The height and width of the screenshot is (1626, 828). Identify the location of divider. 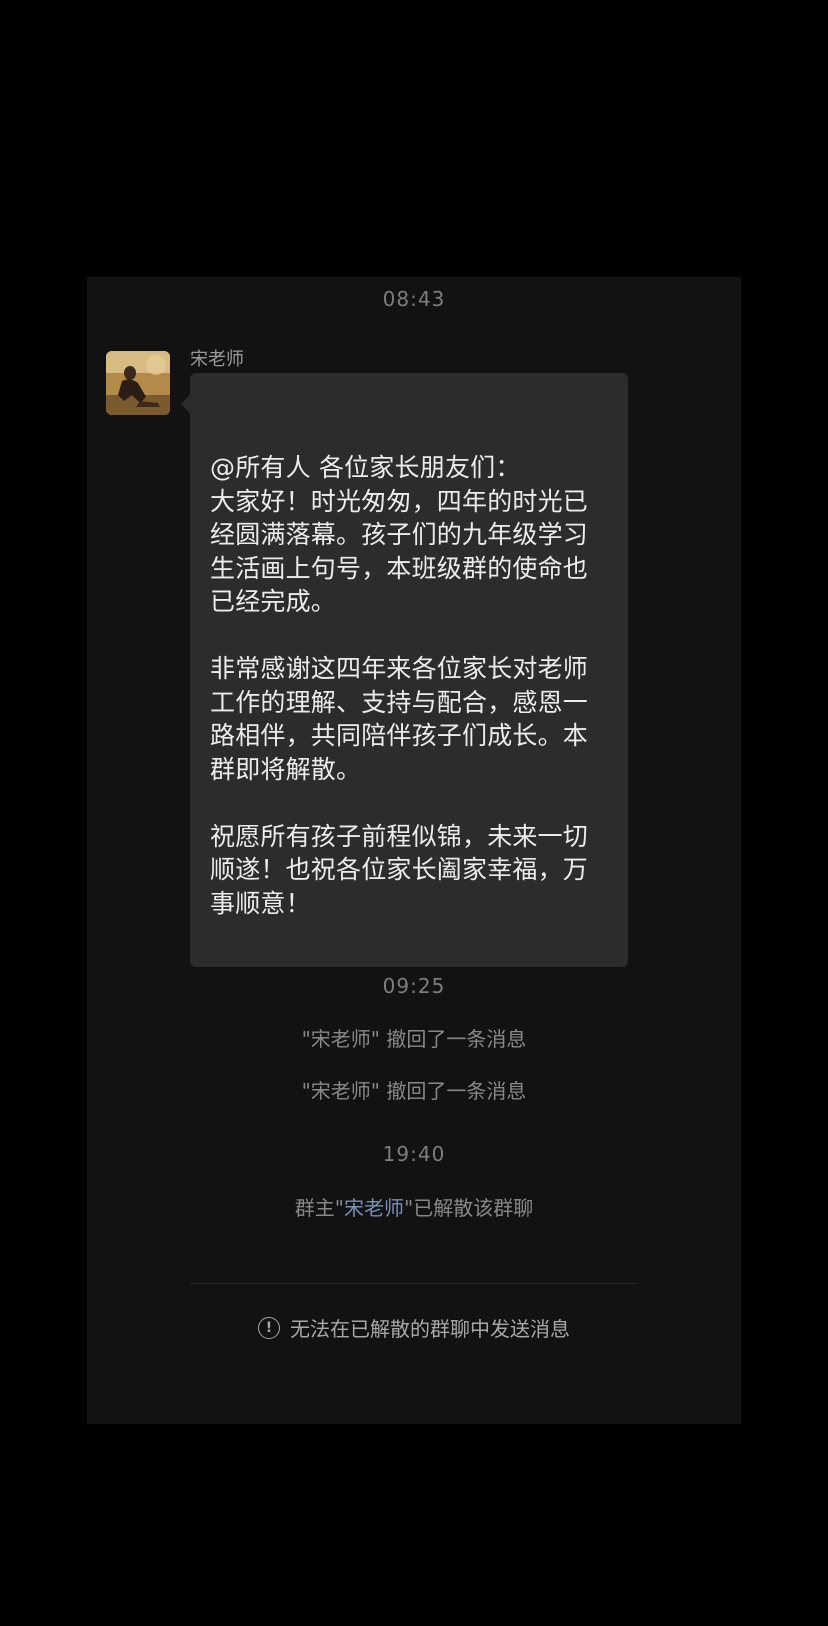
(414, 1283).